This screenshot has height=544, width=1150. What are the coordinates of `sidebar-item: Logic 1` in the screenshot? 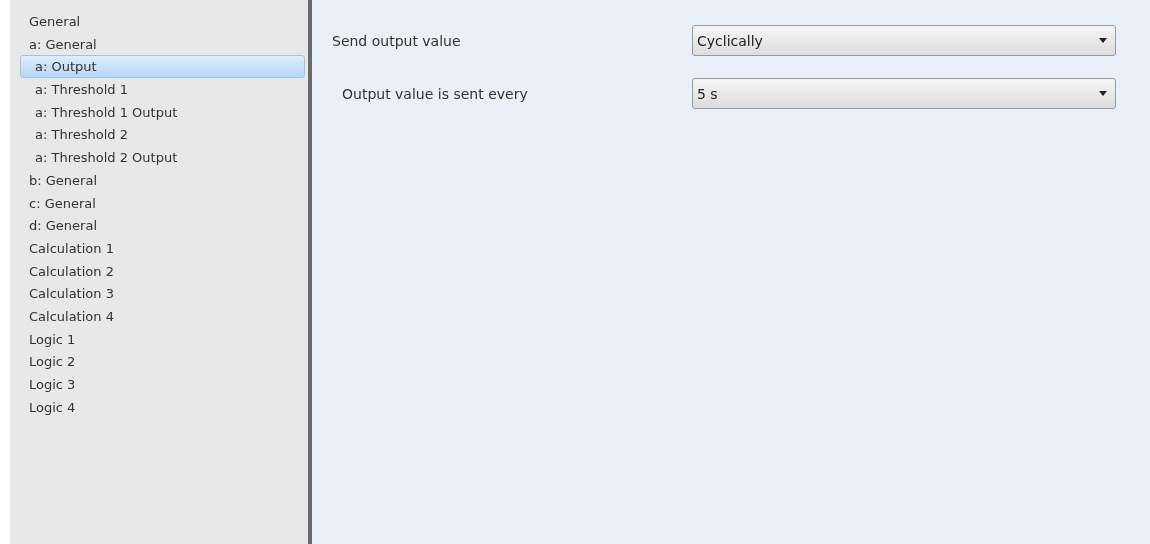 It's located at (157, 339).